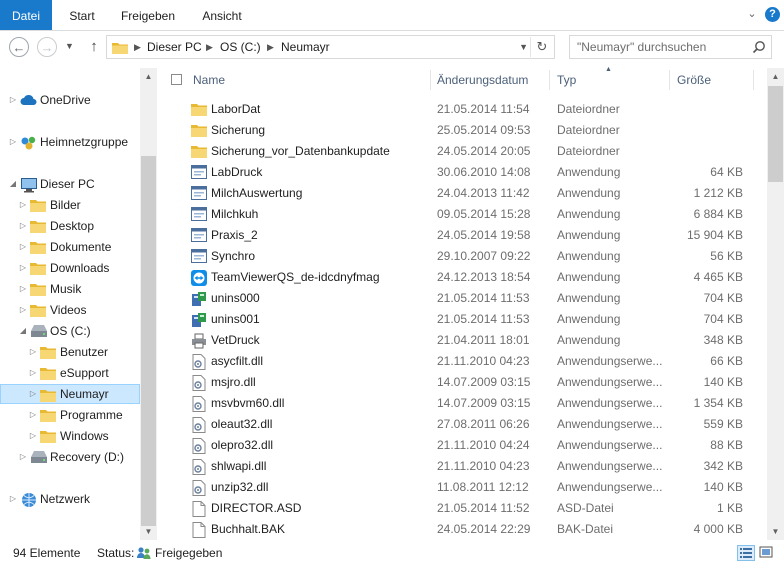 This screenshot has height=568, width=784. What do you see at coordinates (94, 47) in the screenshot?
I see `up-arrow-icon: ↑` at bounding box center [94, 47].